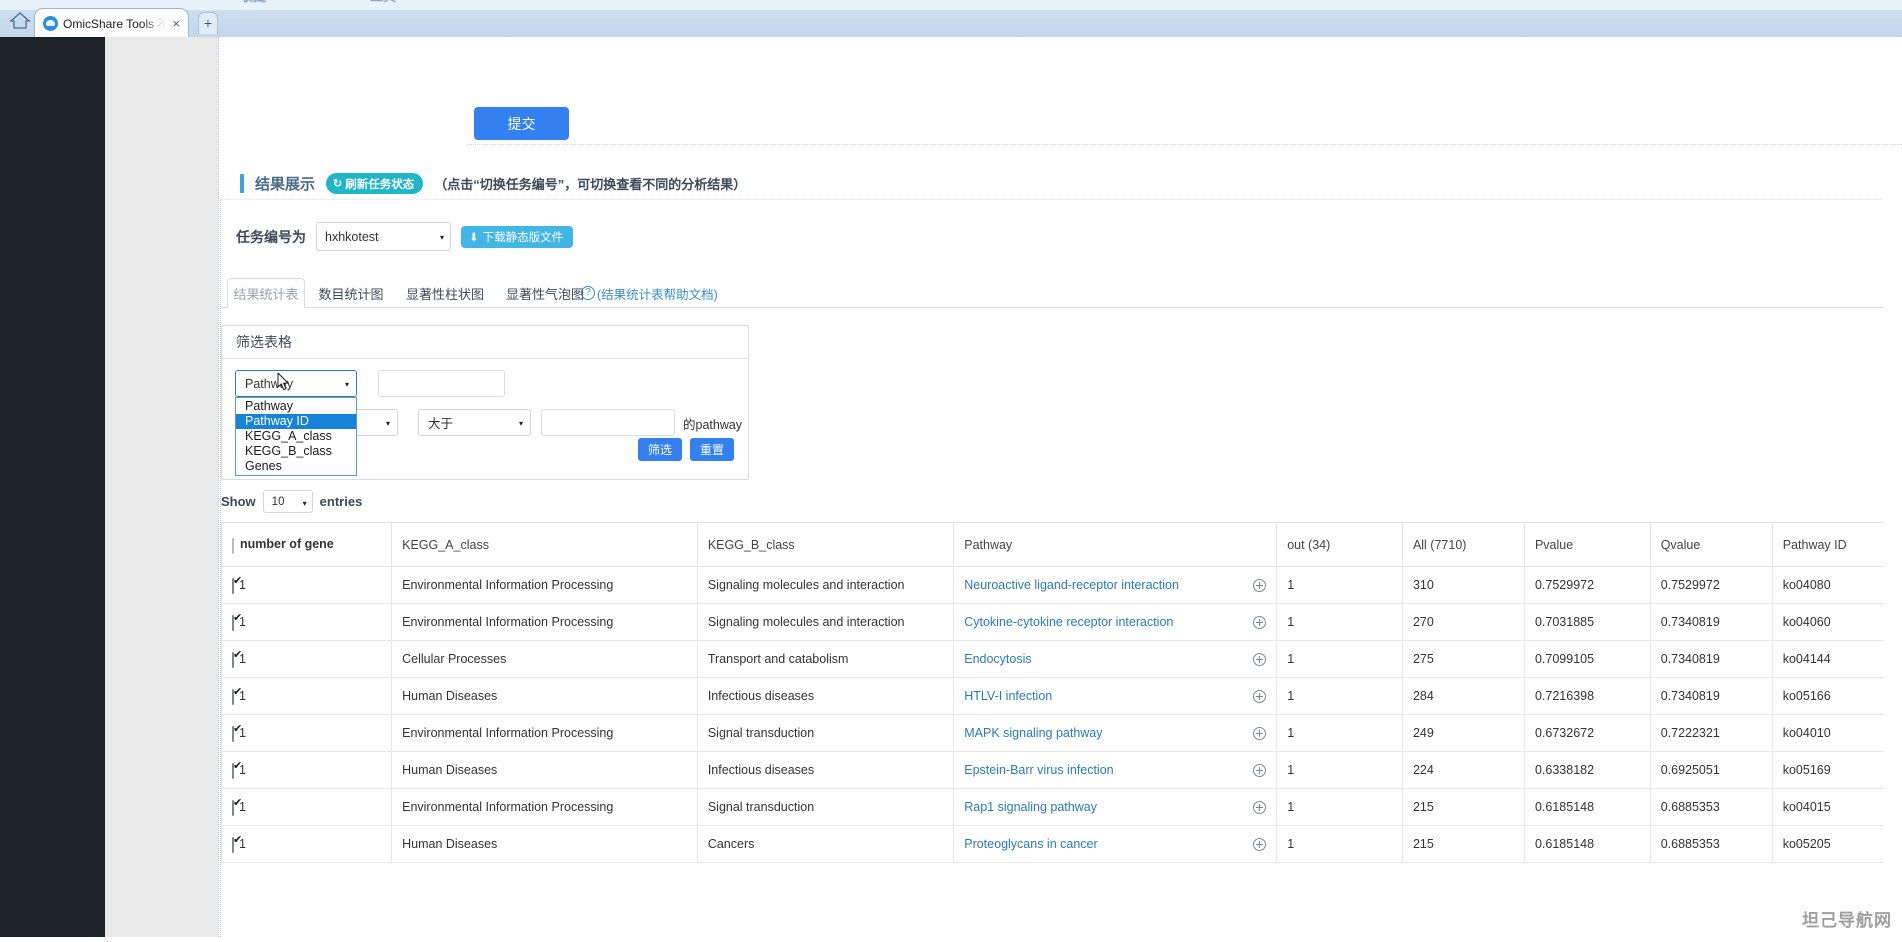  What do you see at coordinates (825, 544) in the screenshot?
I see `table-header-kegg-b-class: KEGG_B_class` at bounding box center [825, 544].